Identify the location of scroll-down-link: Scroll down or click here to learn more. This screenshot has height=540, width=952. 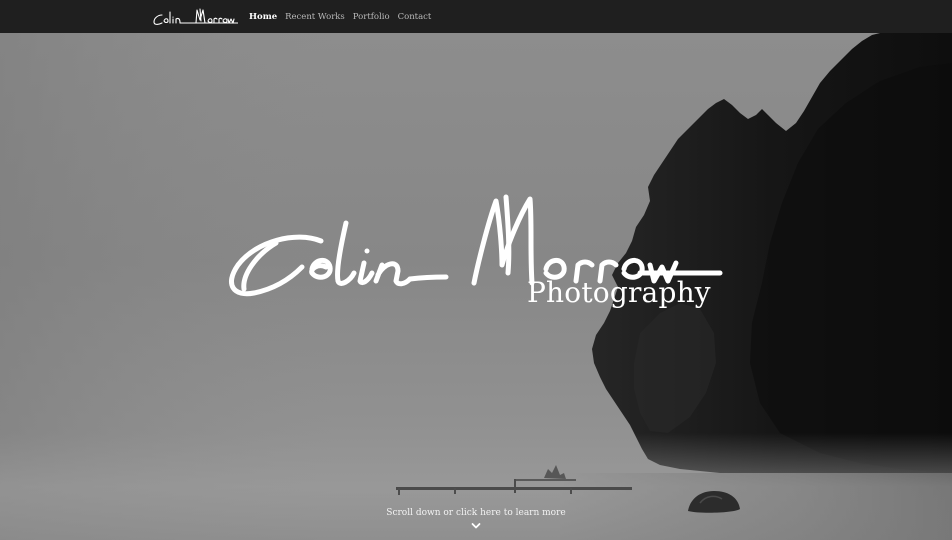
(476, 513).